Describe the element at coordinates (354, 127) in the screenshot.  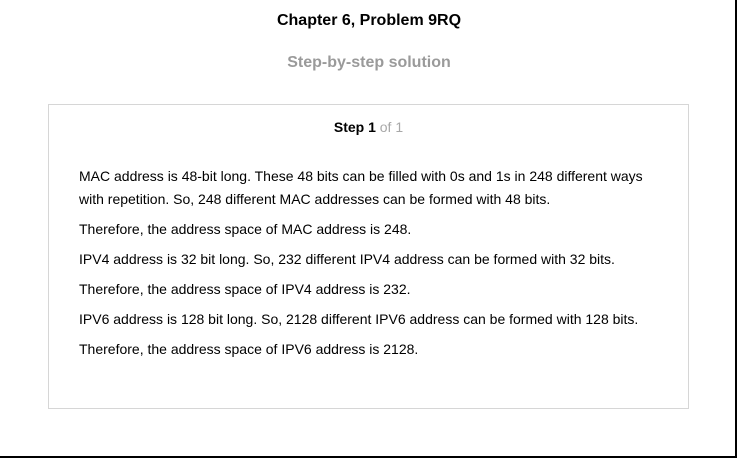
I see `step-label: Step 1` at that location.